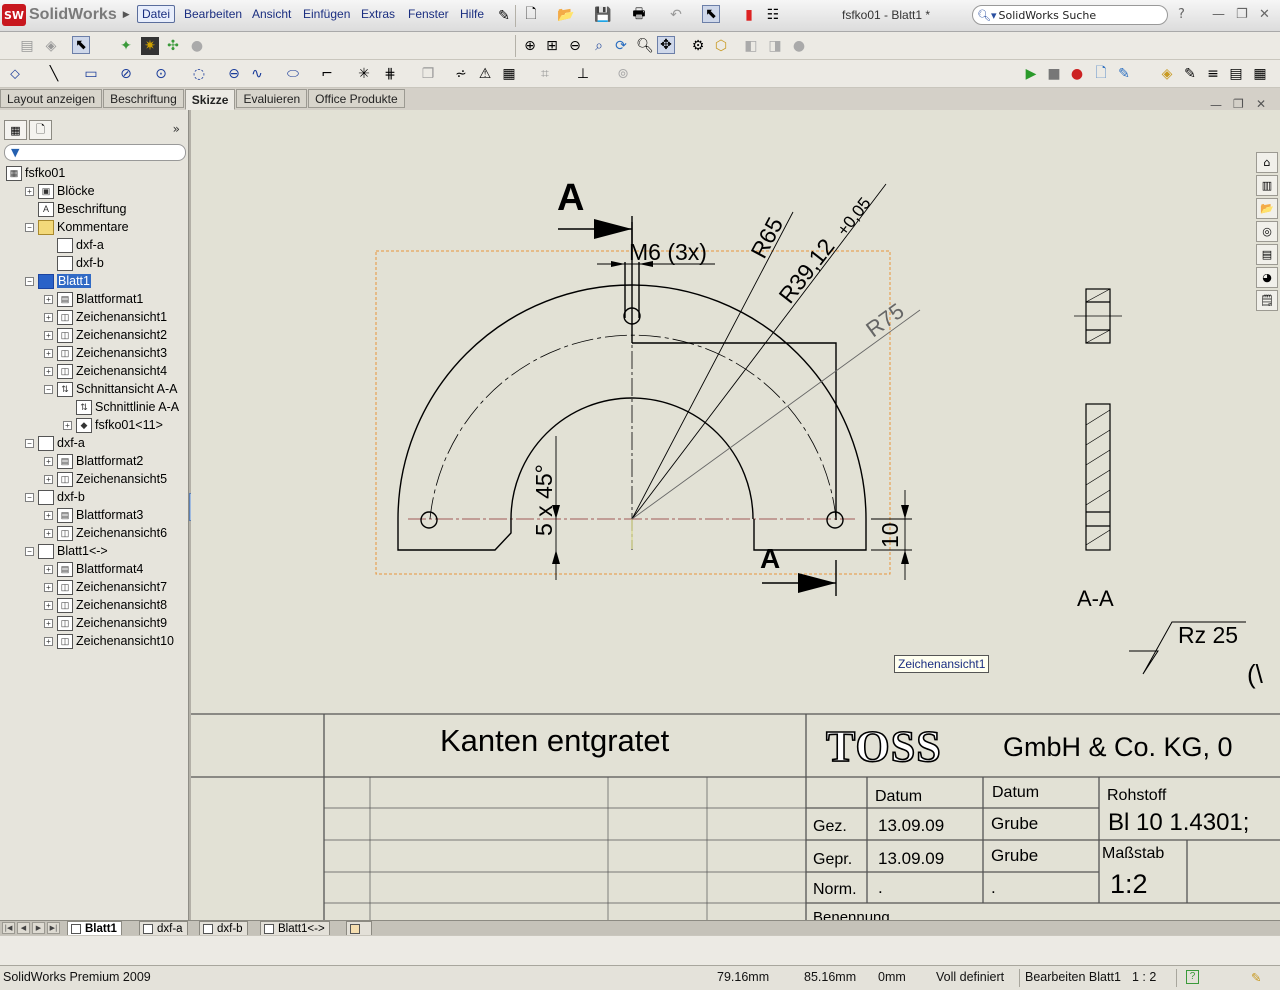 The width and height of the screenshot is (1280, 990). What do you see at coordinates (110, 389) in the screenshot?
I see `tree-item: − ⇅ Schnittansicht A-A` at bounding box center [110, 389].